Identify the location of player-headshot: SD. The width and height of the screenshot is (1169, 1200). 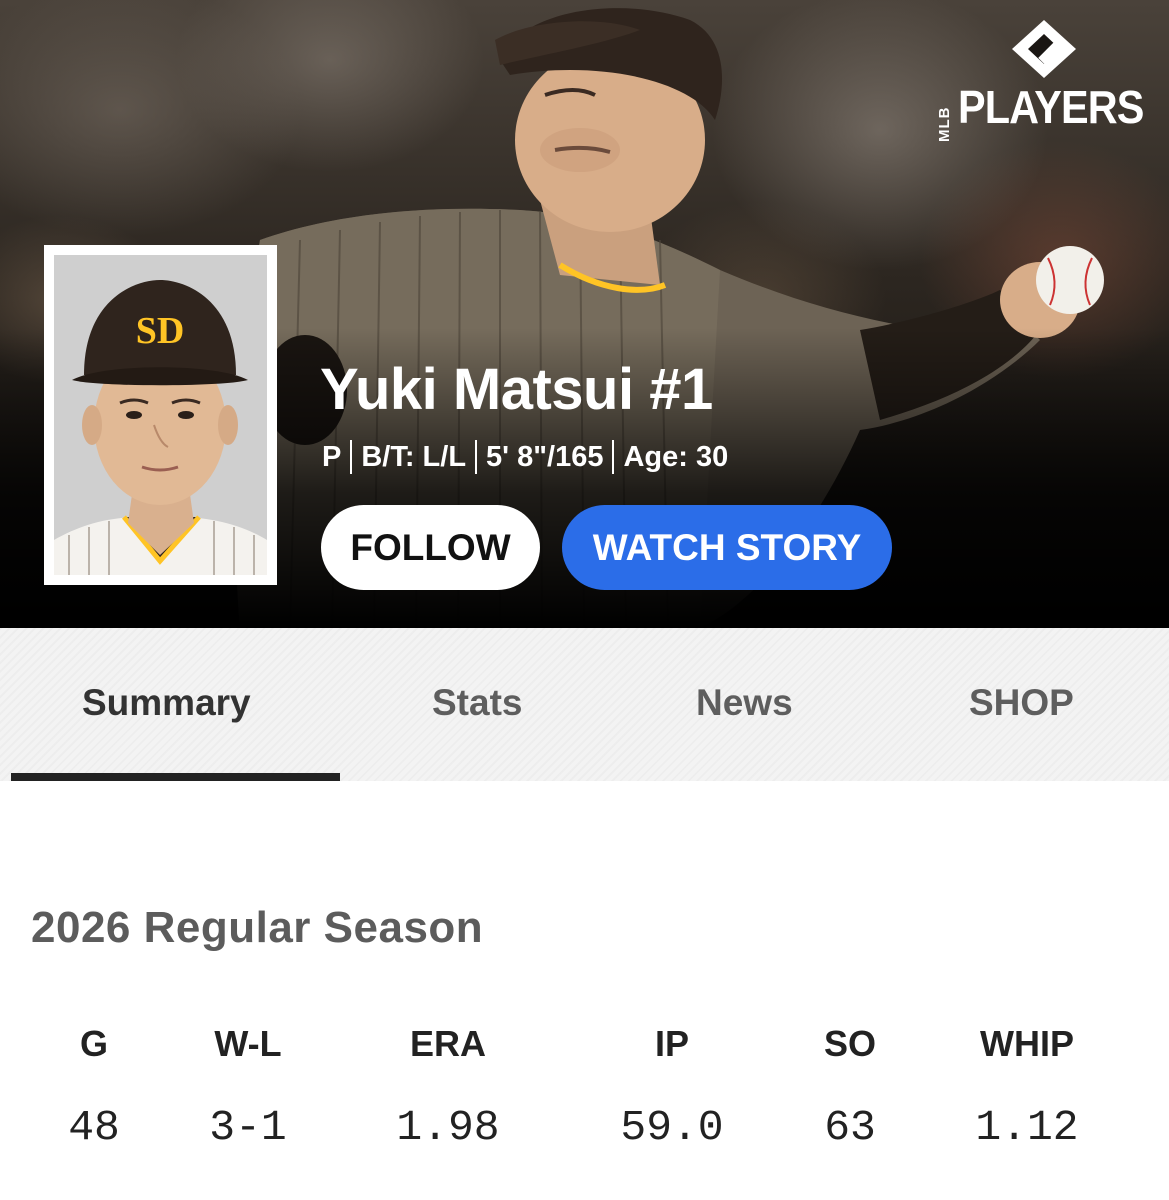
(160, 415).